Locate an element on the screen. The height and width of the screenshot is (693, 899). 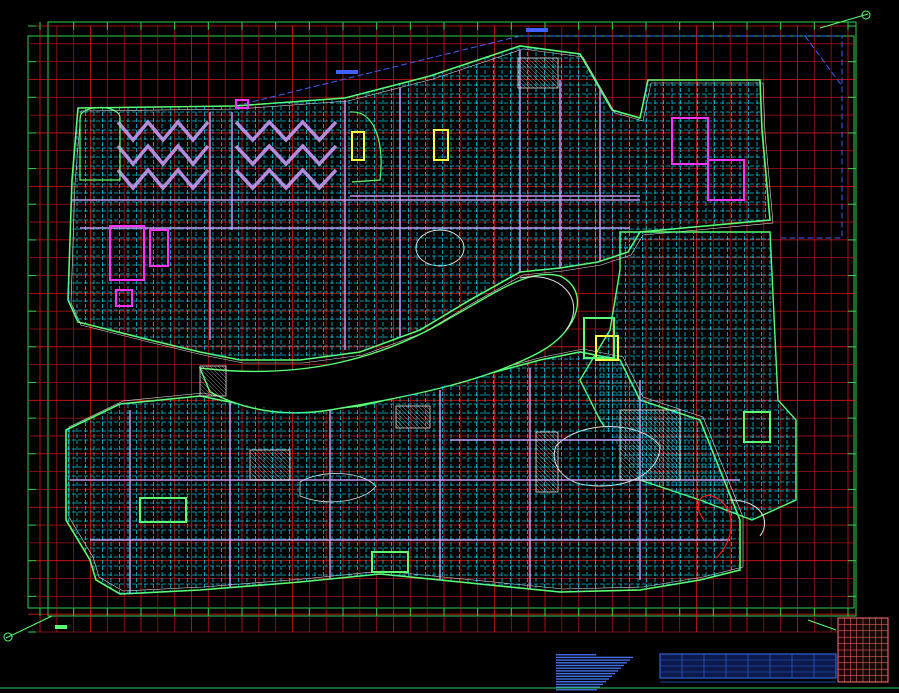
courtyard-void is located at coordinates (440, 248).